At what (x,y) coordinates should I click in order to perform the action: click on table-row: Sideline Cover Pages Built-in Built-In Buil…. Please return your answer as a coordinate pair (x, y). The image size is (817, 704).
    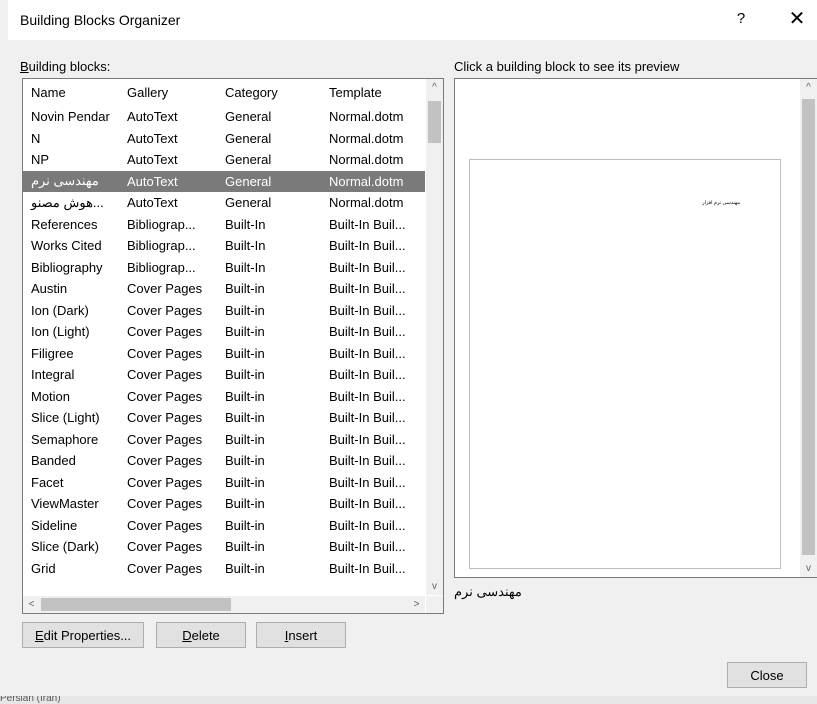
    Looking at the image, I should click on (224, 526).